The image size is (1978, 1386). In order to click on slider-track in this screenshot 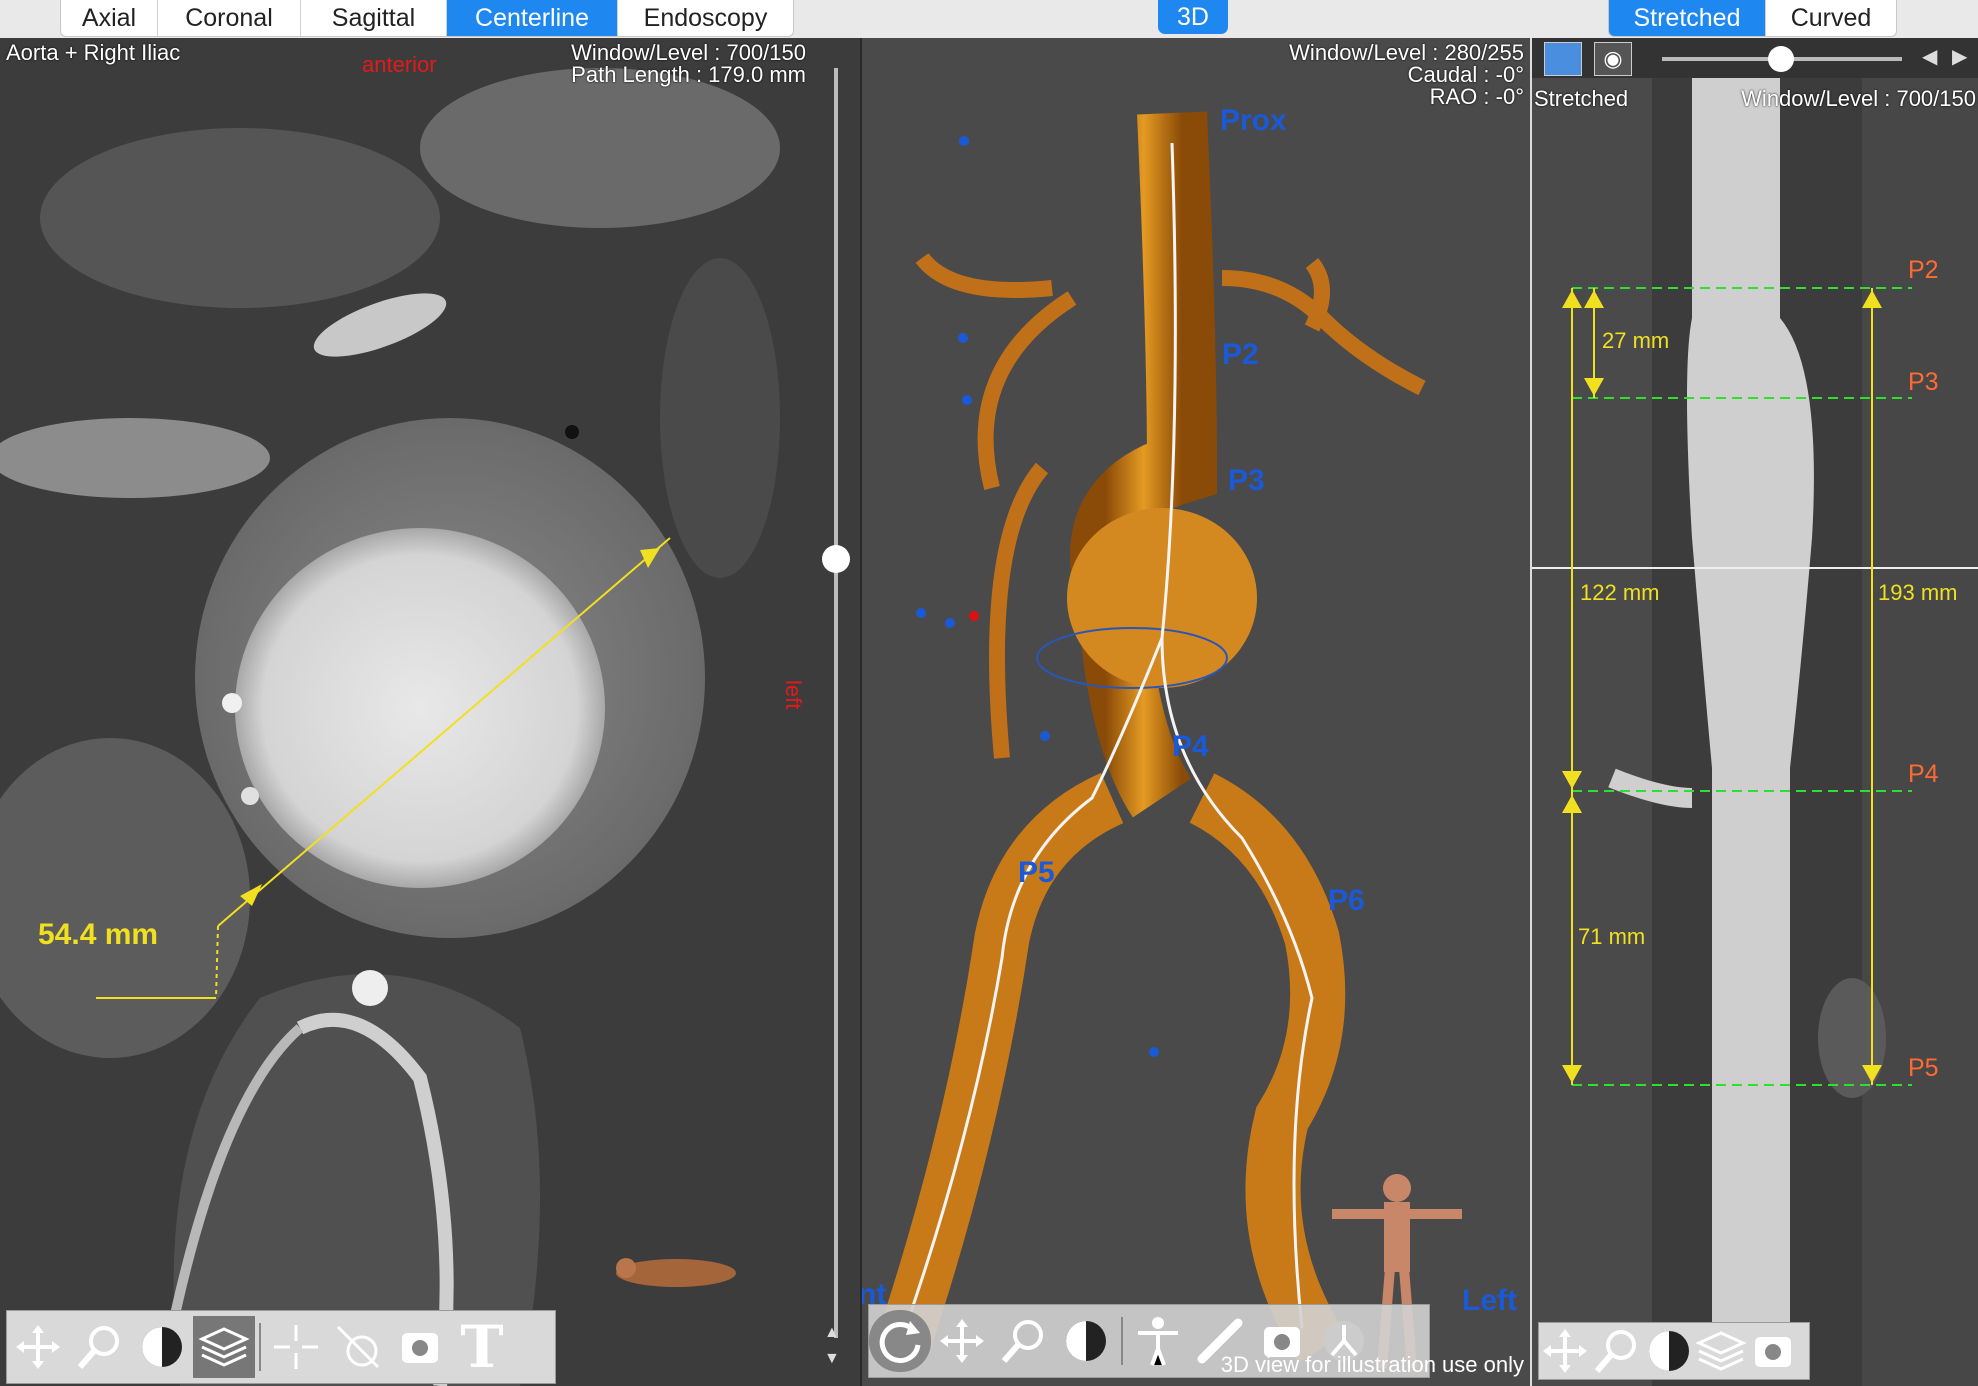, I will do `click(836, 703)`.